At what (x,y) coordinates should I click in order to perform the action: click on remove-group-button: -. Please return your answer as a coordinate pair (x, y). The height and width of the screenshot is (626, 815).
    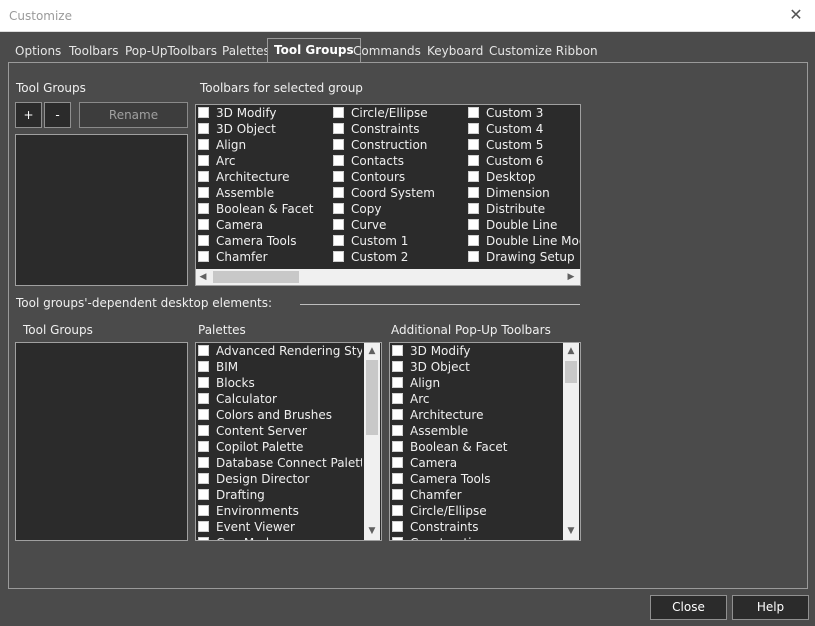
    Looking at the image, I should click on (57, 115).